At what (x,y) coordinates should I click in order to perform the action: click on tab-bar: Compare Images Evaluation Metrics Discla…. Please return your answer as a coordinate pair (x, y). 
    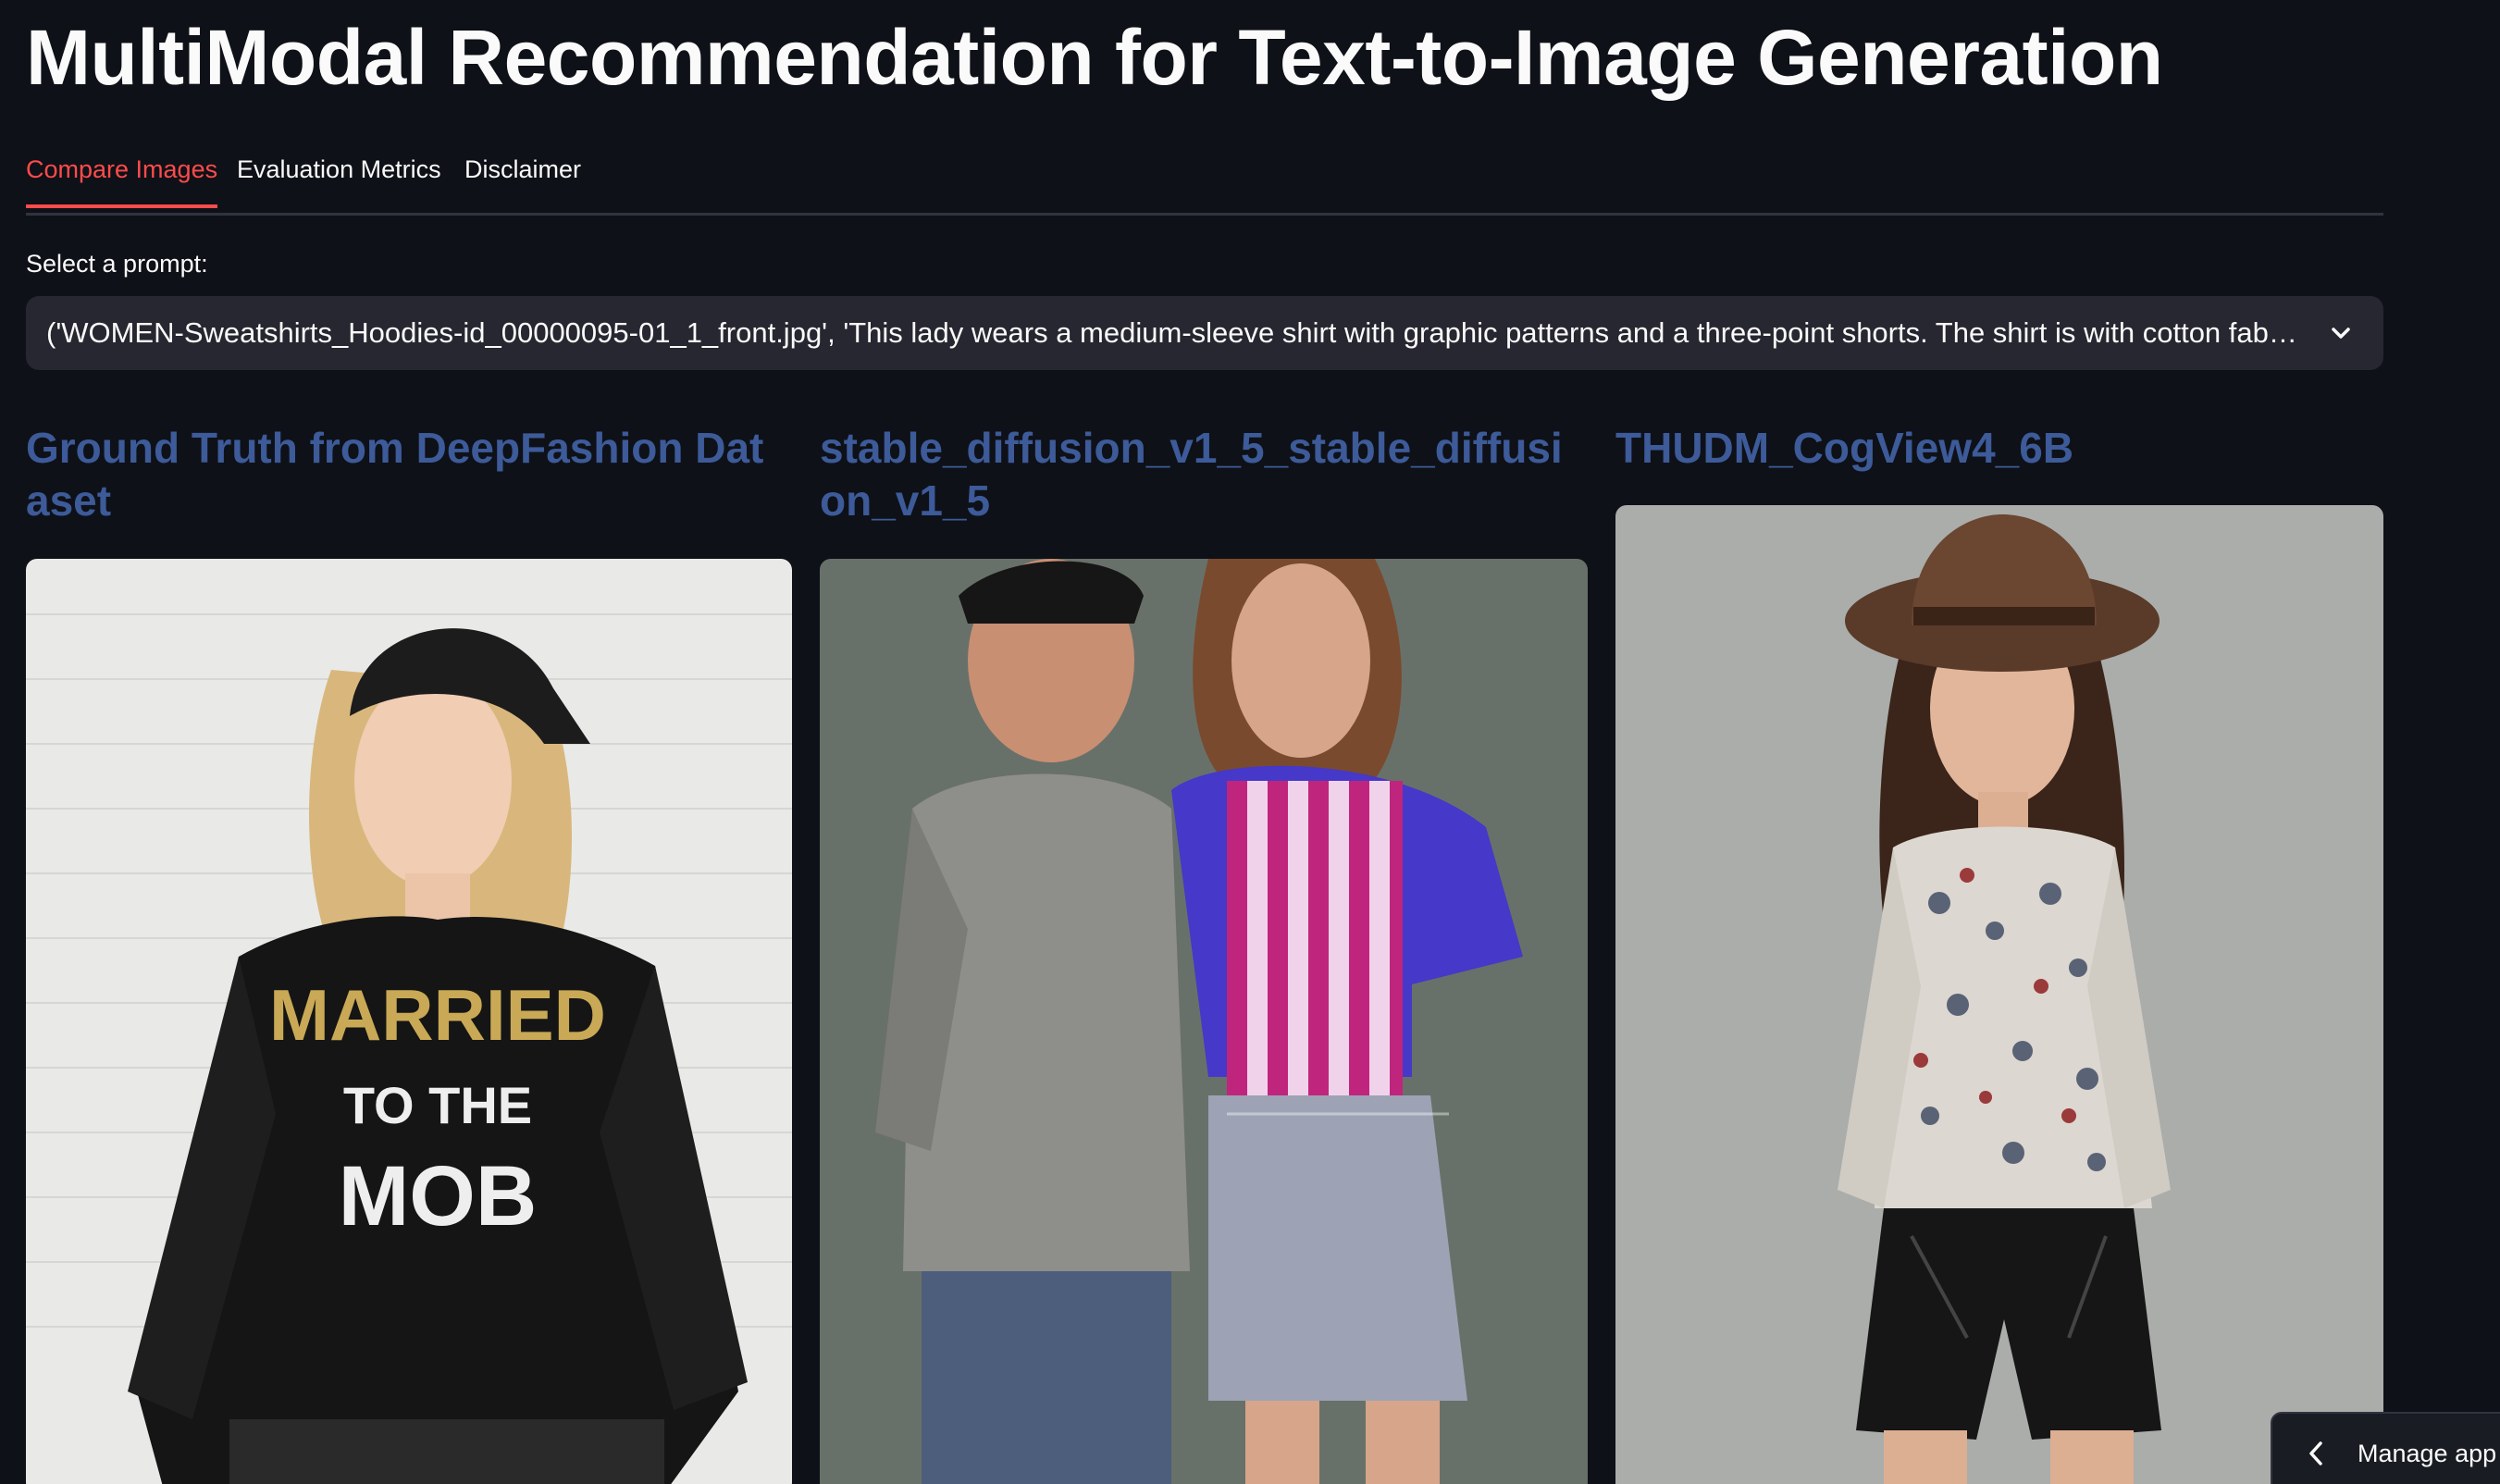
    Looking at the image, I should click on (1204, 183).